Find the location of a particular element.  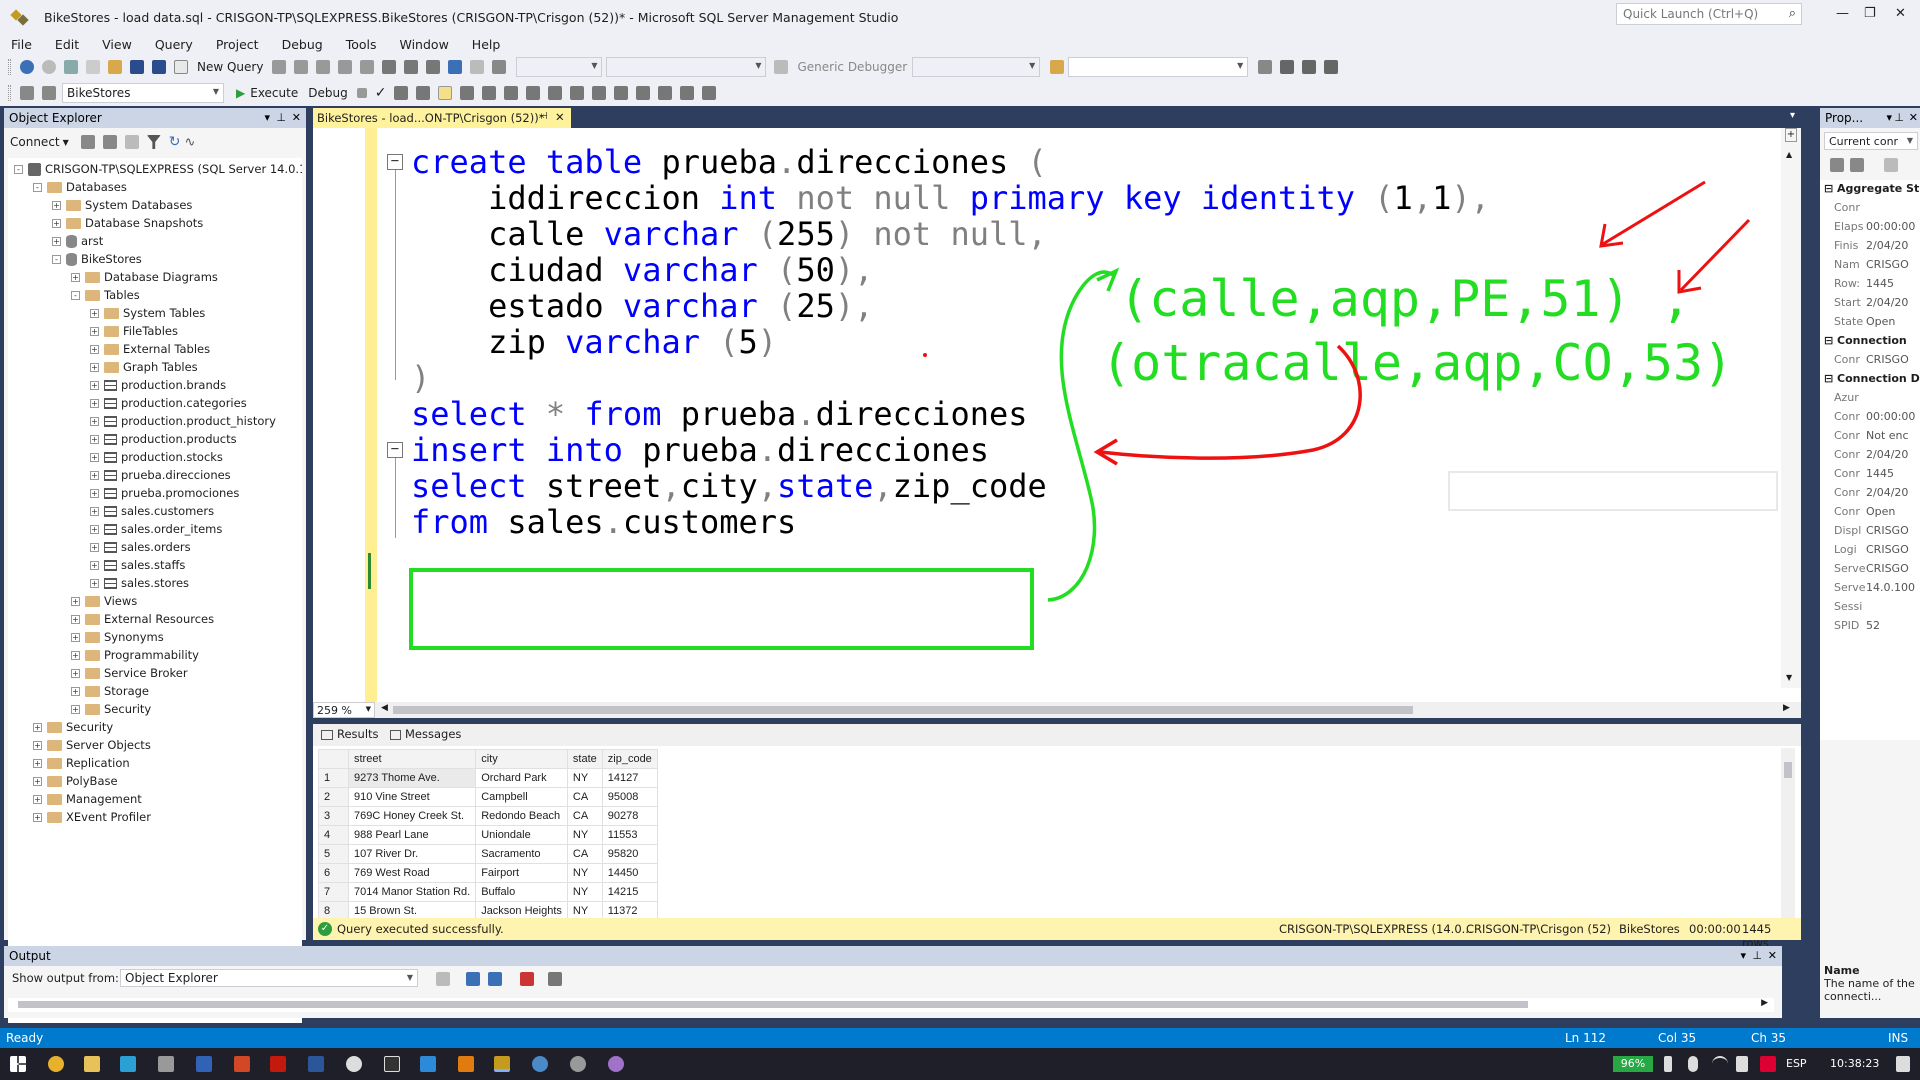

row-number: 1 is located at coordinates (333, 778).